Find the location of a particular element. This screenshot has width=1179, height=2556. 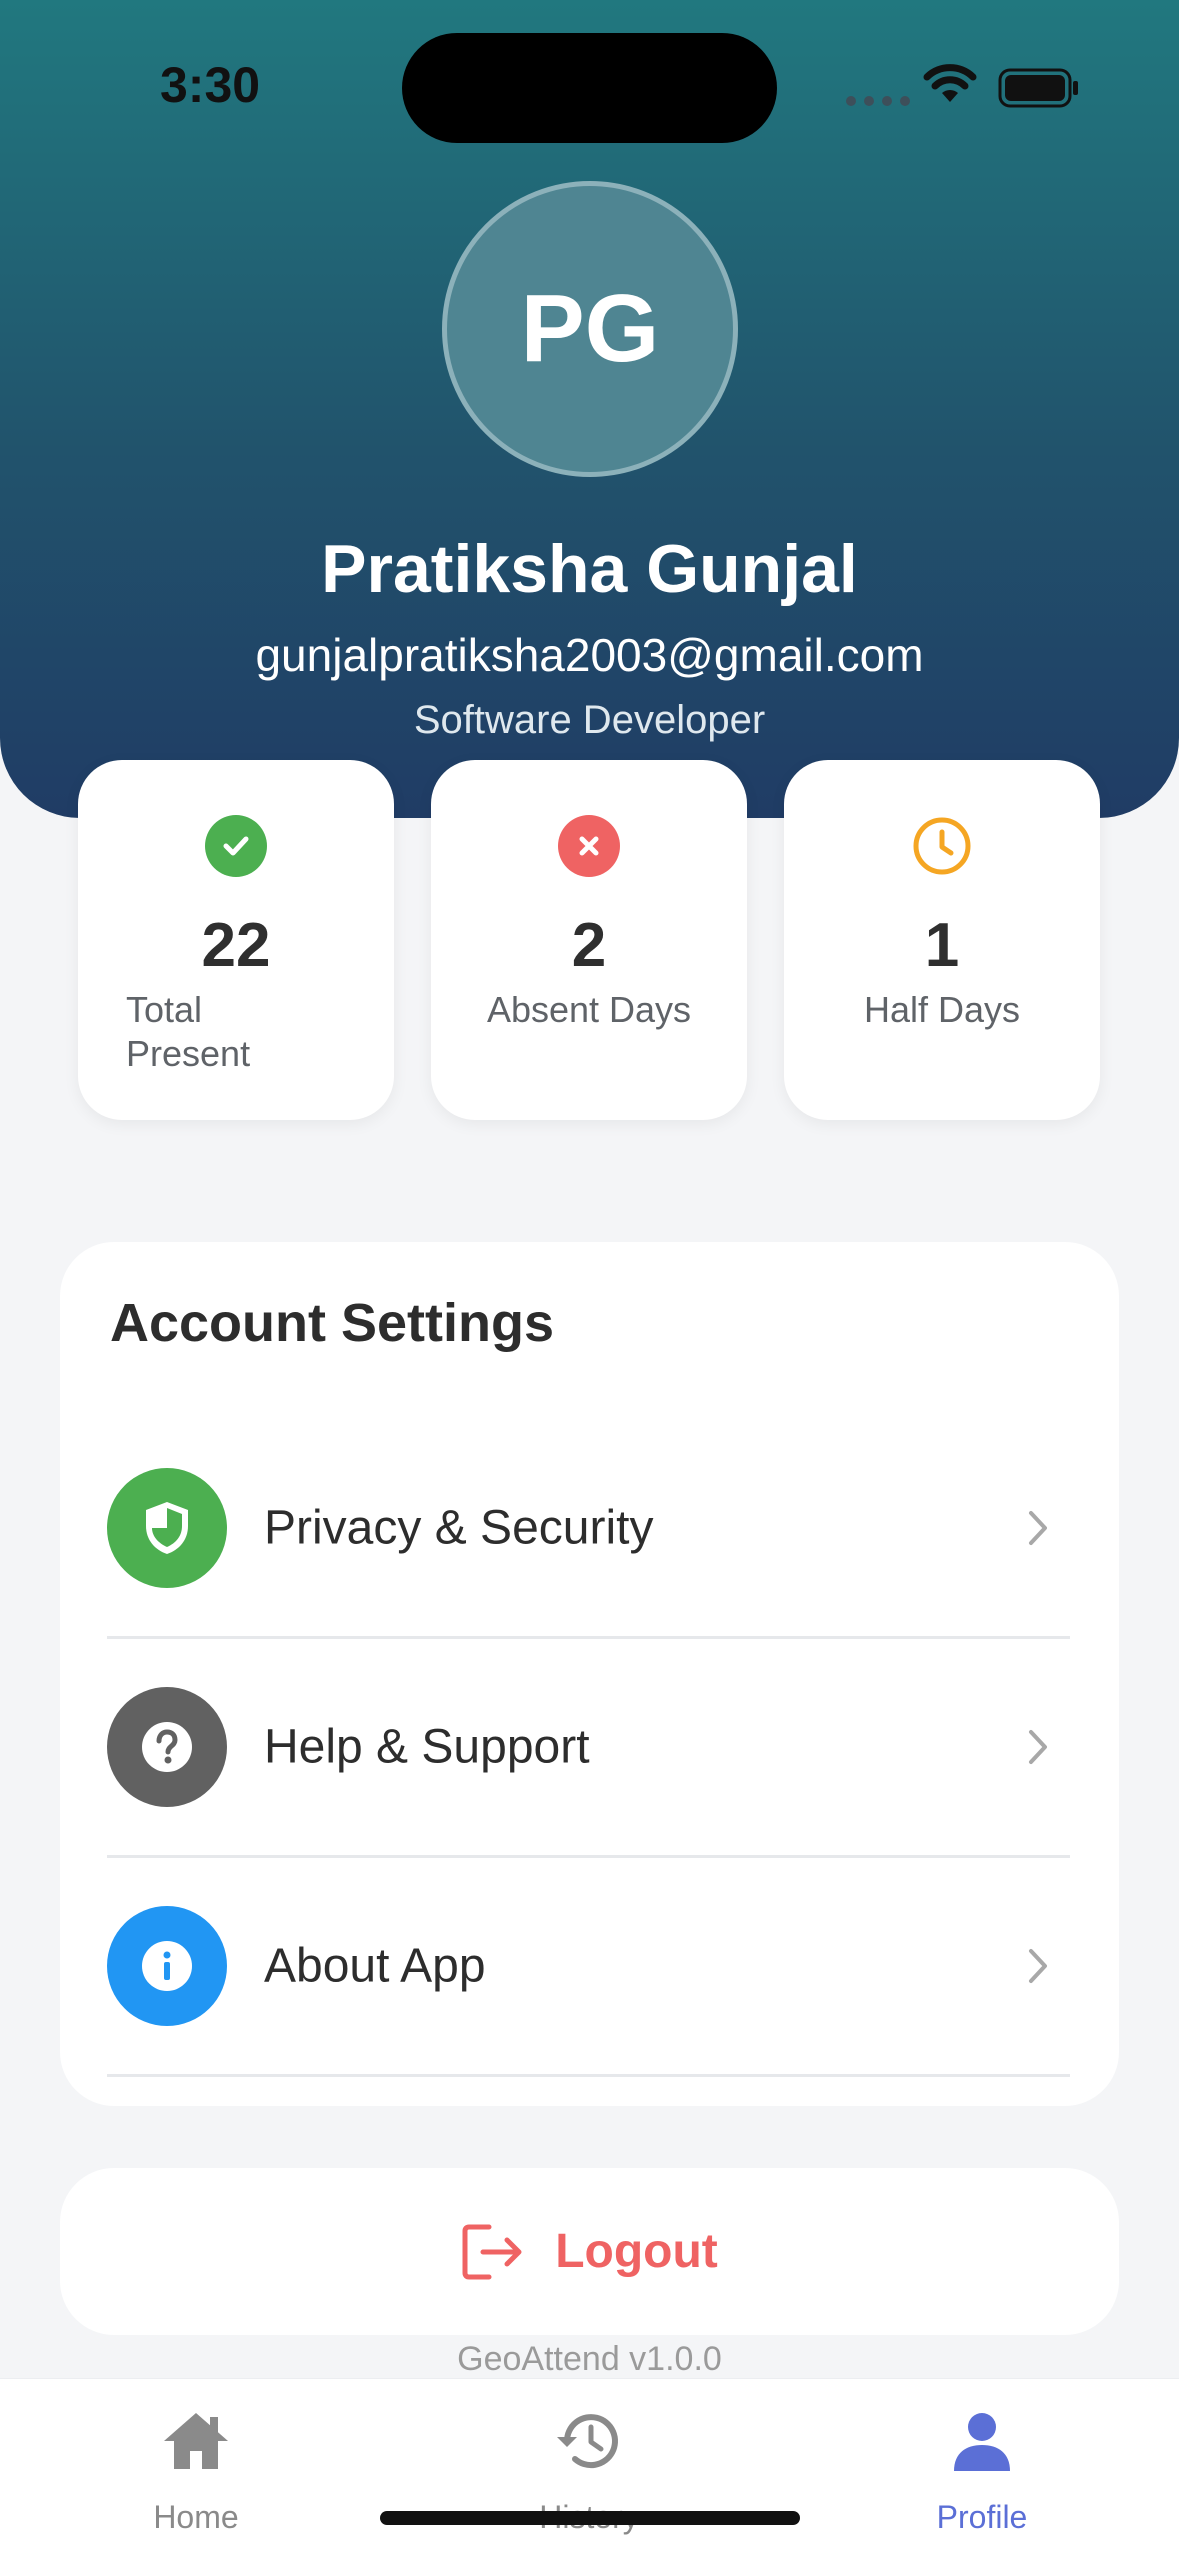

tab-home: Home is located at coordinates (196, 2467).